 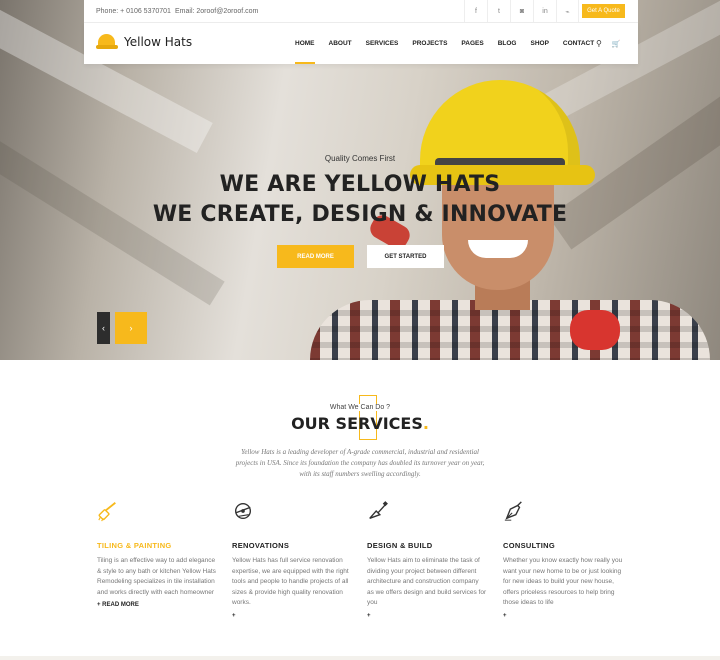 I want to click on rss-icon: ⌁, so click(x=567, y=11).